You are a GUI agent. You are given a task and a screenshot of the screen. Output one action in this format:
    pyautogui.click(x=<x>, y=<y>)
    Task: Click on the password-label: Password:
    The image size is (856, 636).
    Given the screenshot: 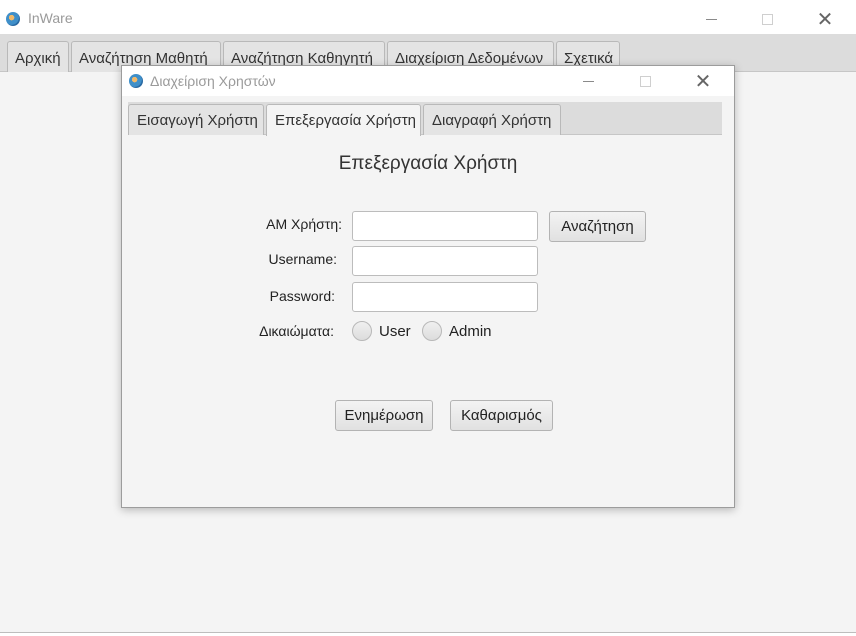 What is the action you would take?
    pyautogui.click(x=302, y=296)
    